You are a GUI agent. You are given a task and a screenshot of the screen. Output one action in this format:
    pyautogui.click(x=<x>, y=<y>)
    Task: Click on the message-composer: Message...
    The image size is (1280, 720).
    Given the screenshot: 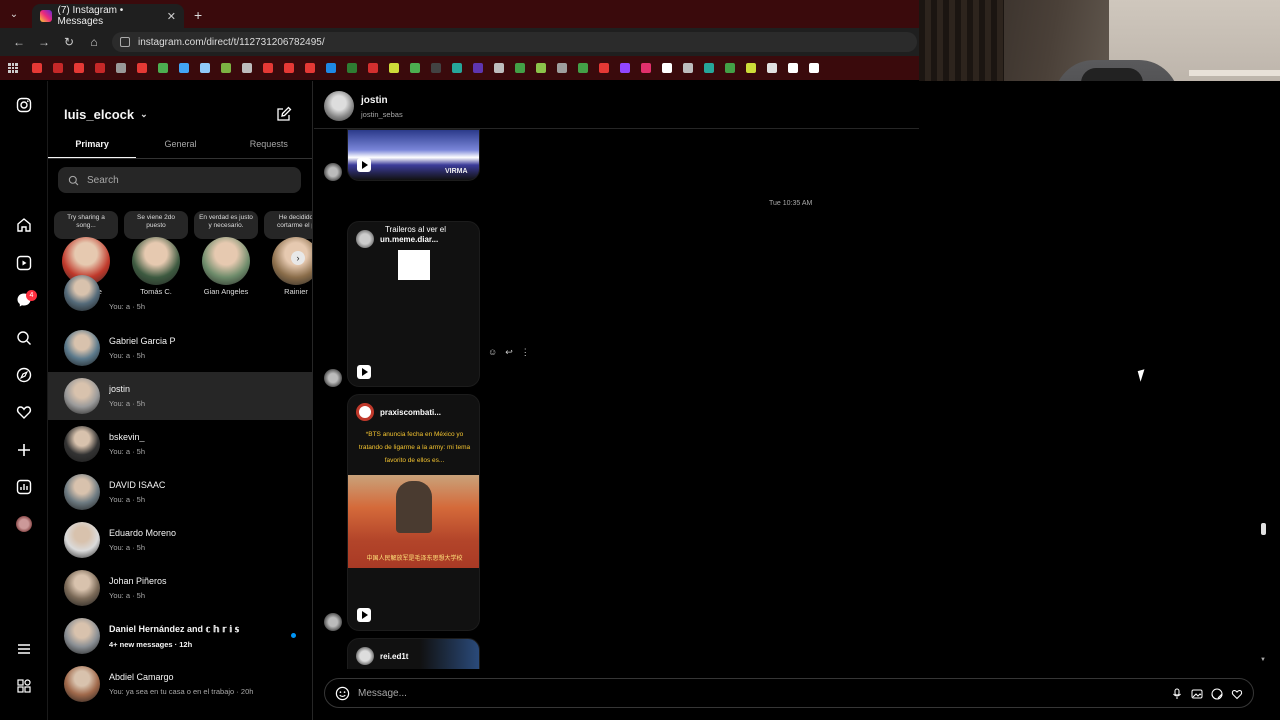 What is the action you would take?
    pyautogui.click(x=789, y=693)
    